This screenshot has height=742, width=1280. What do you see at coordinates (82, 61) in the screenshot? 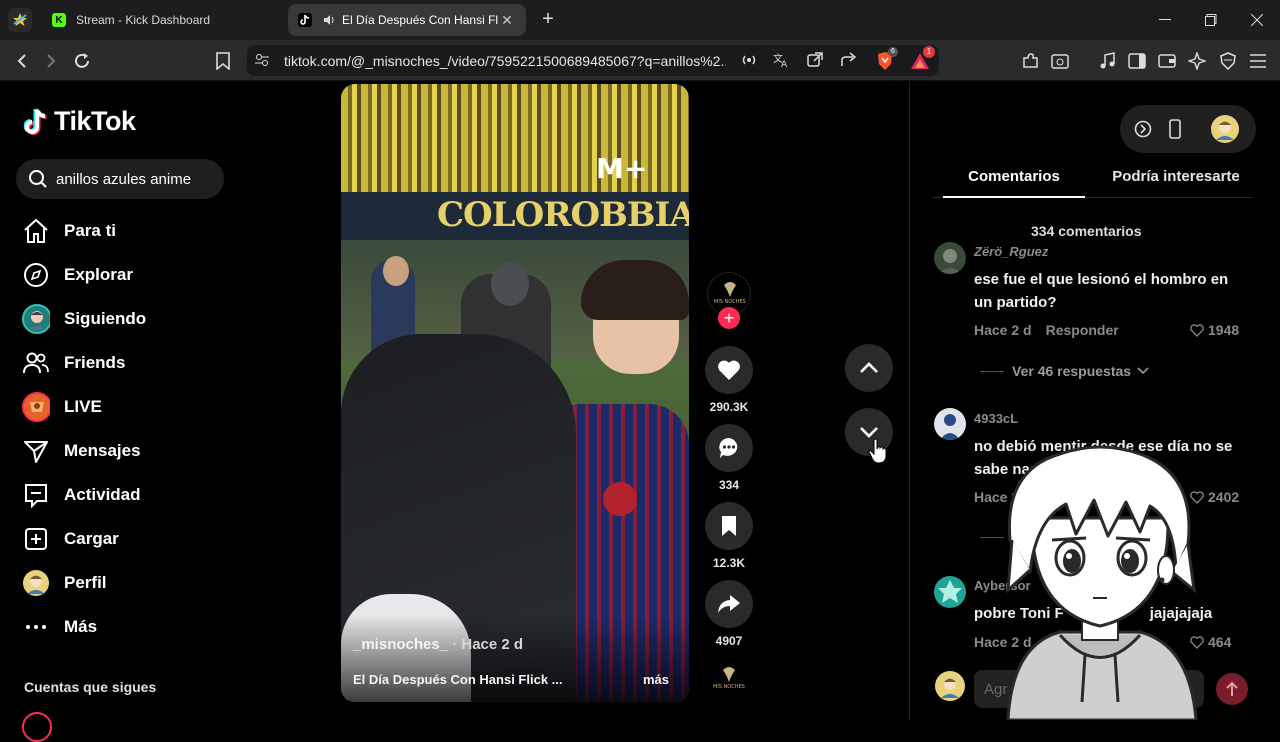
I see `reload-button` at bounding box center [82, 61].